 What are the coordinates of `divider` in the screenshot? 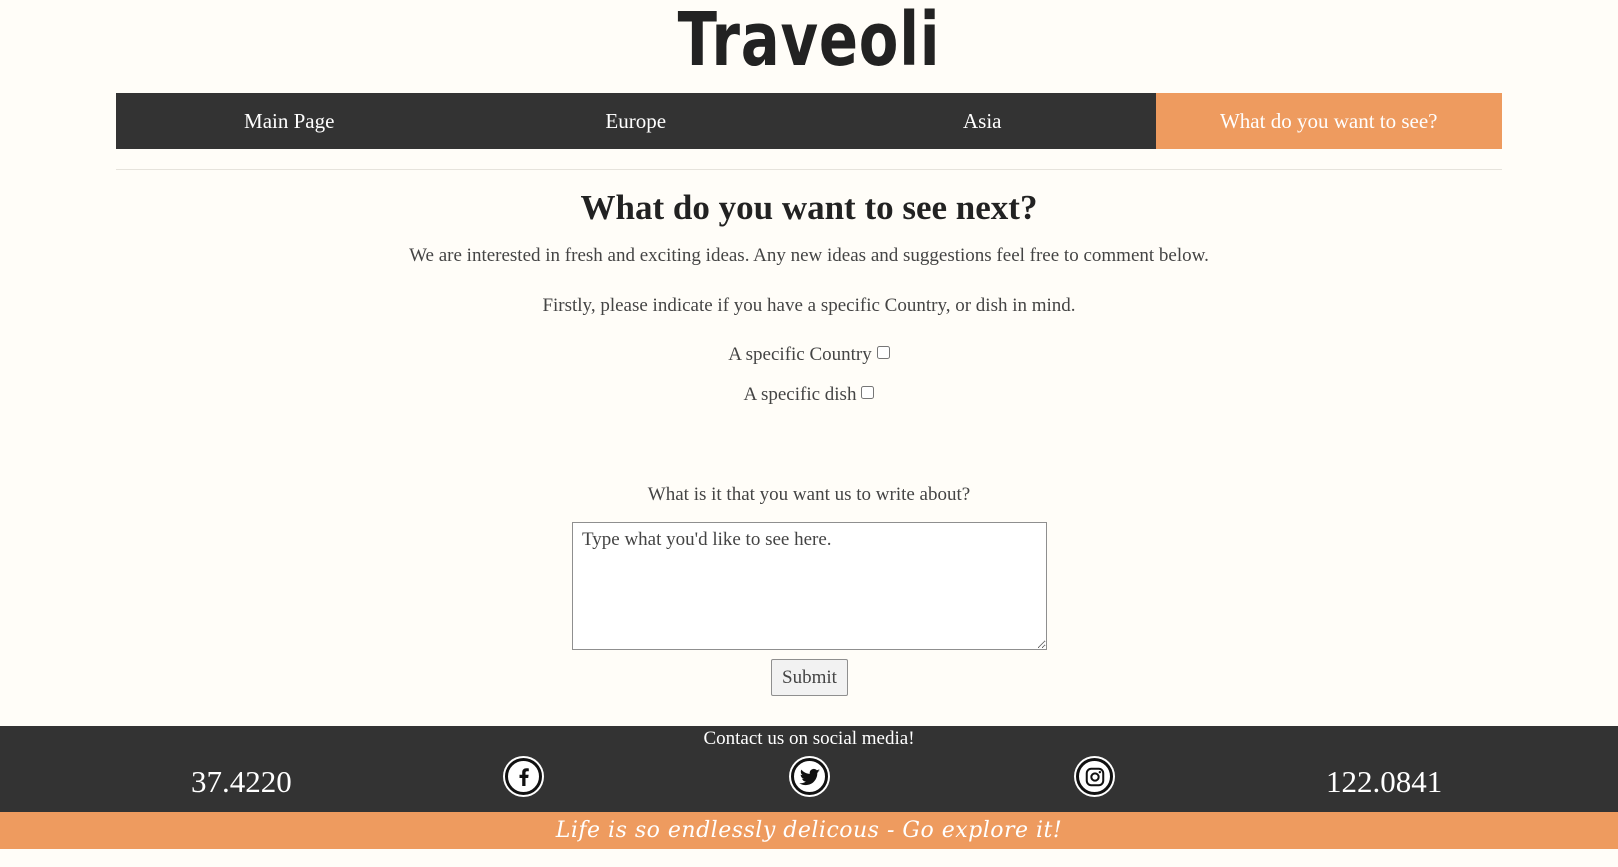 It's located at (809, 169).